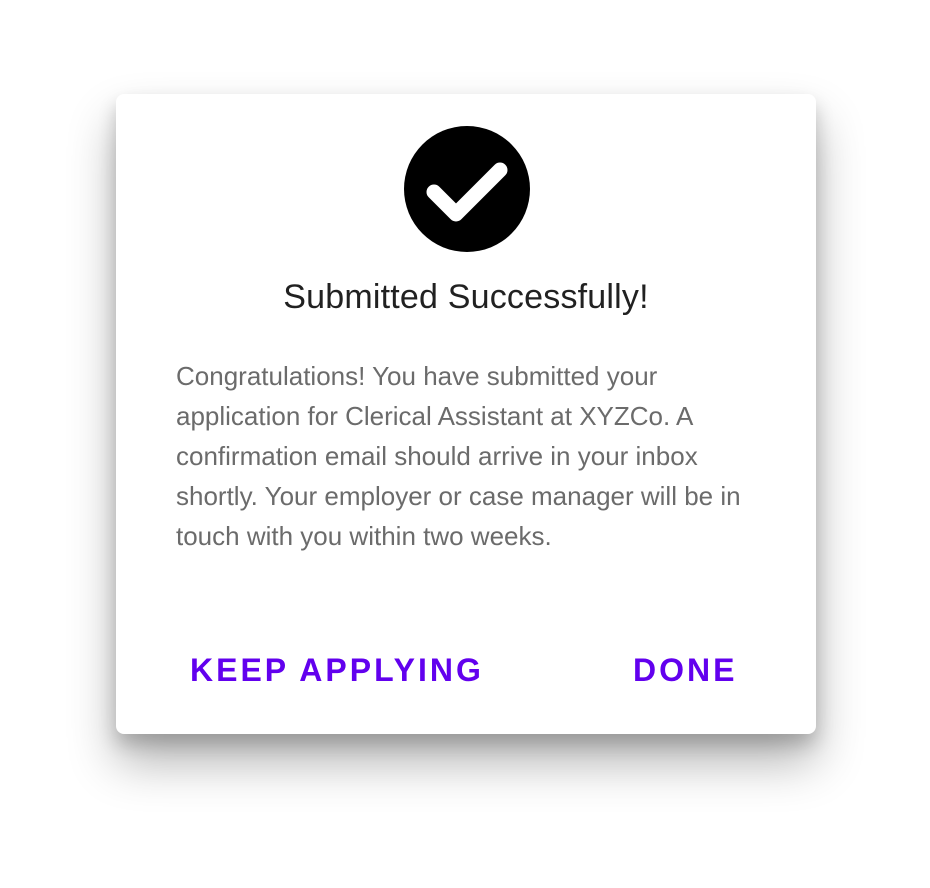 The height and width of the screenshot is (888, 930). I want to click on dialog-actions: KEEP APPLYING DONE, so click(466, 670).